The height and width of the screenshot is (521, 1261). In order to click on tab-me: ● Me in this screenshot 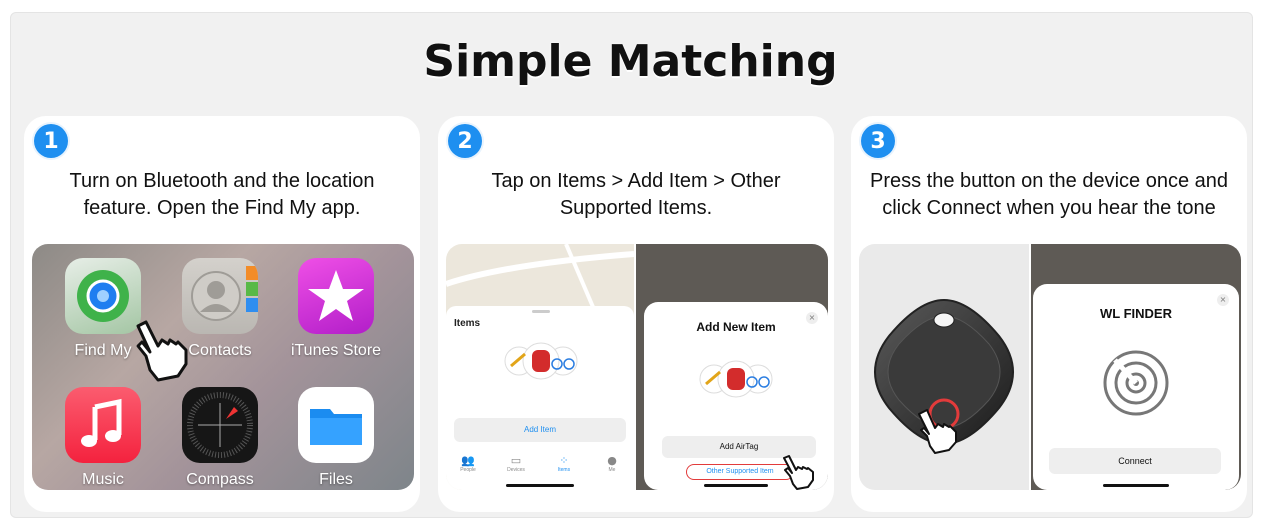, I will do `click(612, 463)`.